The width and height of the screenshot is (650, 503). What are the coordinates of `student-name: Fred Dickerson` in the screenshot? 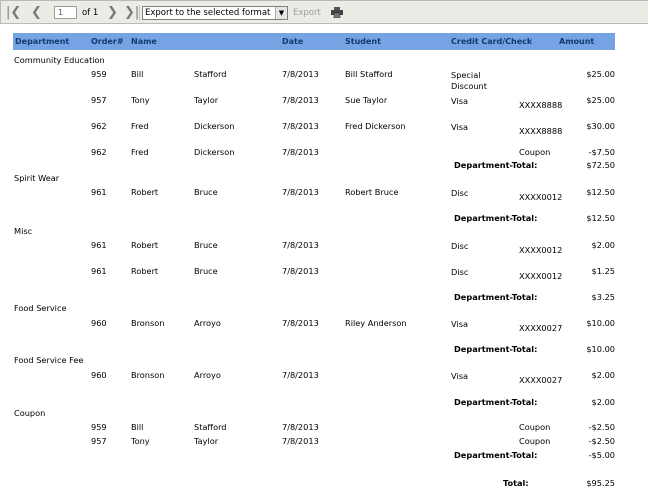 It's located at (375, 126).